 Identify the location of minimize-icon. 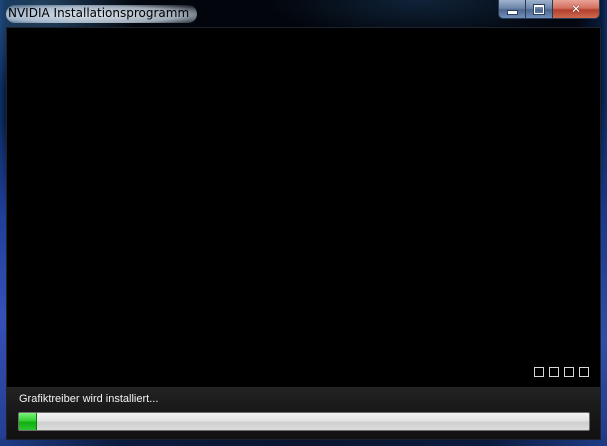
(512, 12).